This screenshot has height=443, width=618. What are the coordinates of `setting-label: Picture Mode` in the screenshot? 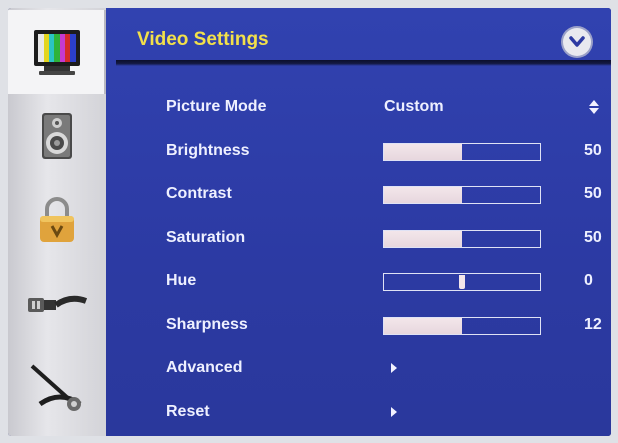 It's located at (216, 106).